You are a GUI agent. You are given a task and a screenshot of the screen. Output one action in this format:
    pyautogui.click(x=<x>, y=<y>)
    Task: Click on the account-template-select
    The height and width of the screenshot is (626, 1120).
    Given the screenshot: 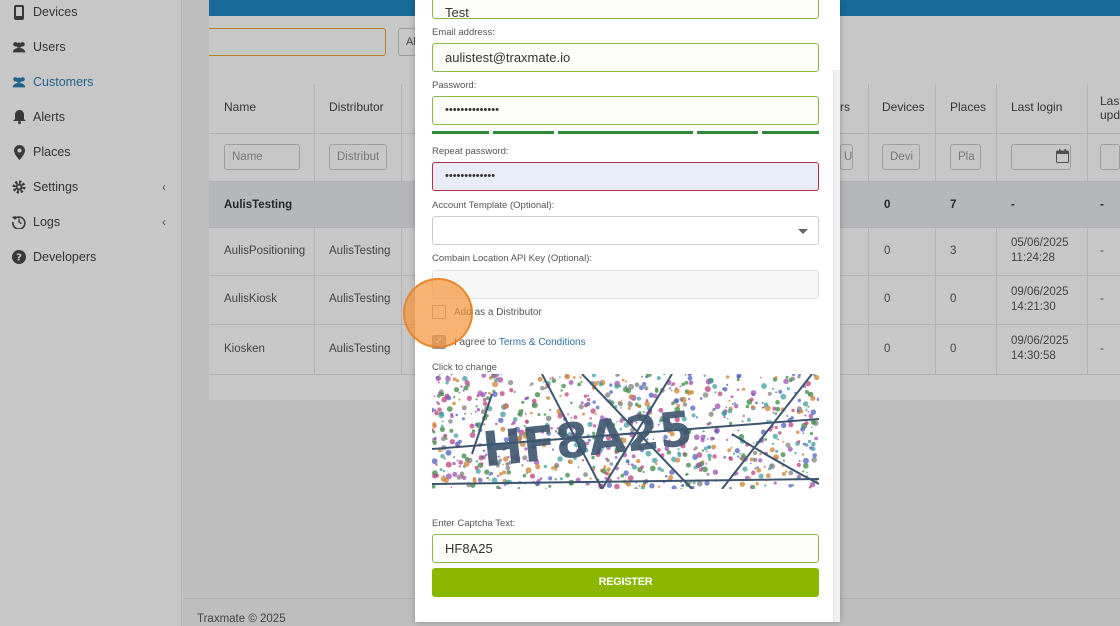 What is the action you would take?
    pyautogui.click(x=625, y=230)
    